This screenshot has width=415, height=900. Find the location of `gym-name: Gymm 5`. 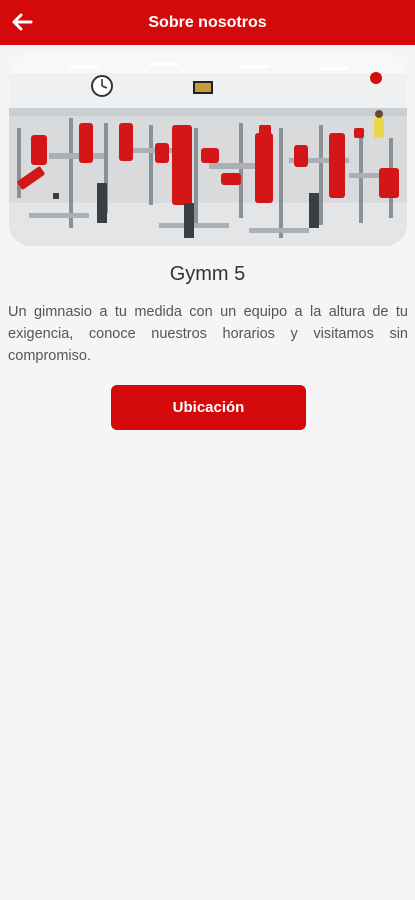

gym-name: Gymm 5 is located at coordinates (207, 274).